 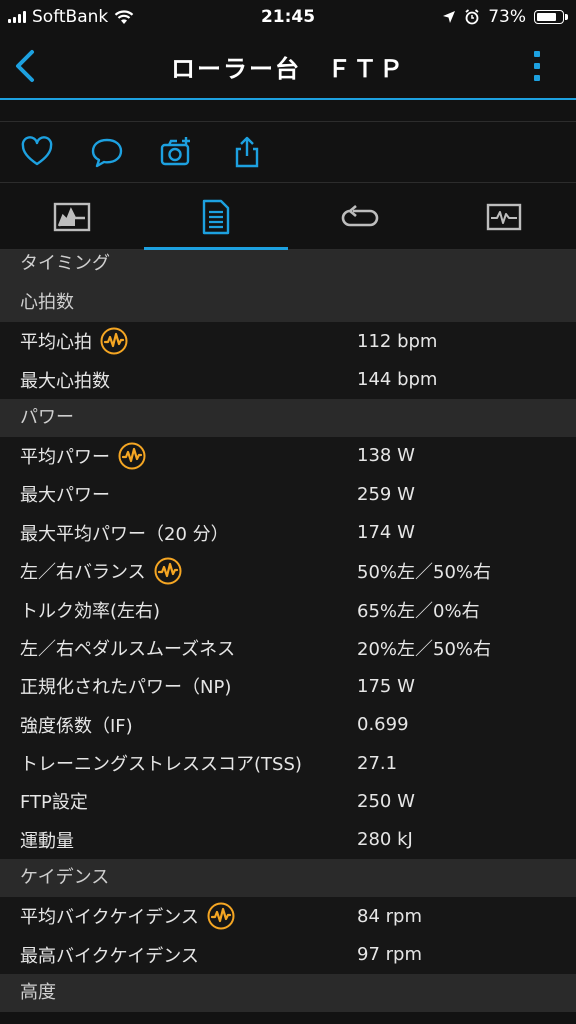 I want to click on stat-row: 左／右ペダルスムーズネス 20%左／50%右, so click(x=288, y=648).